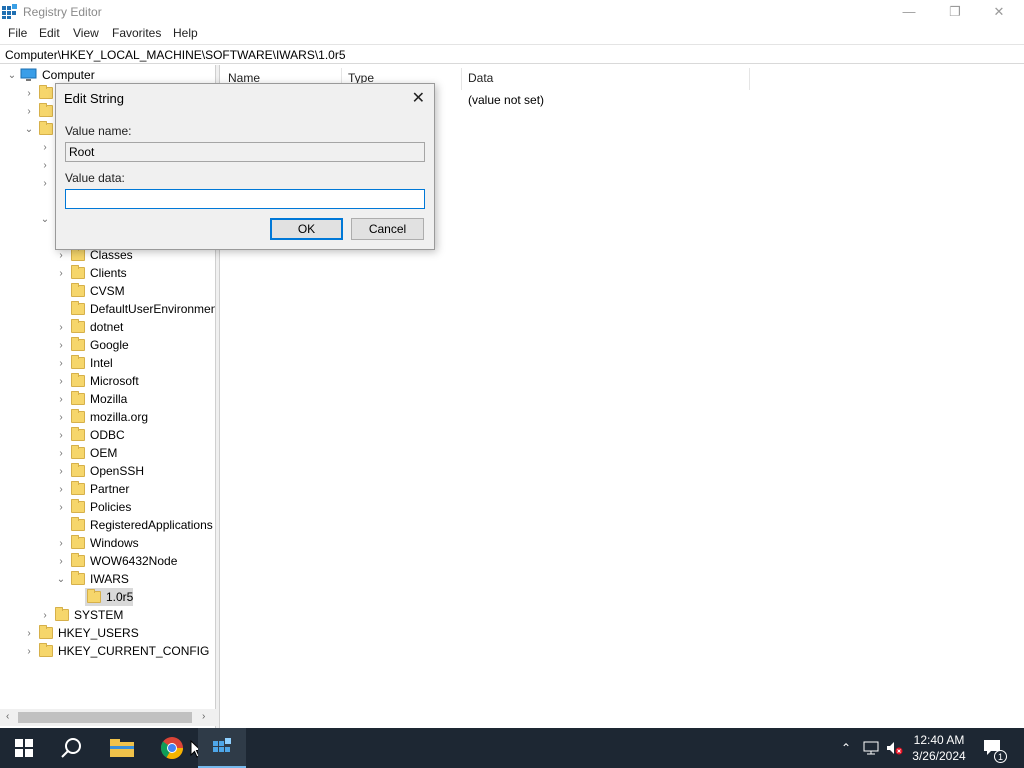 The image size is (1024, 768). What do you see at coordinates (62, 12) in the screenshot?
I see `window-title: Registry Editor` at bounding box center [62, 12].